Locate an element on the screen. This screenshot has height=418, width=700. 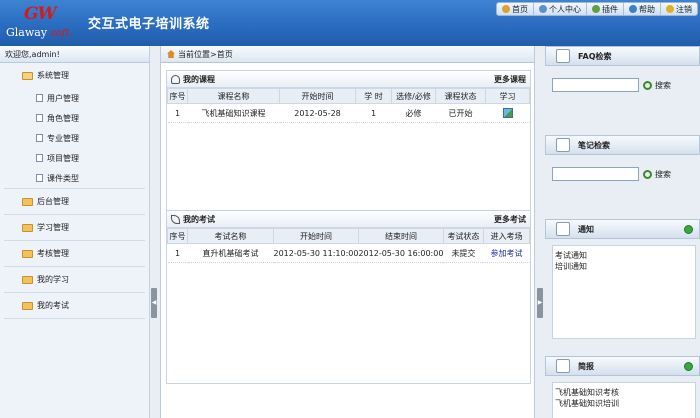
menu-my-exams: 我的考试 is located at coordinates (74, 305).